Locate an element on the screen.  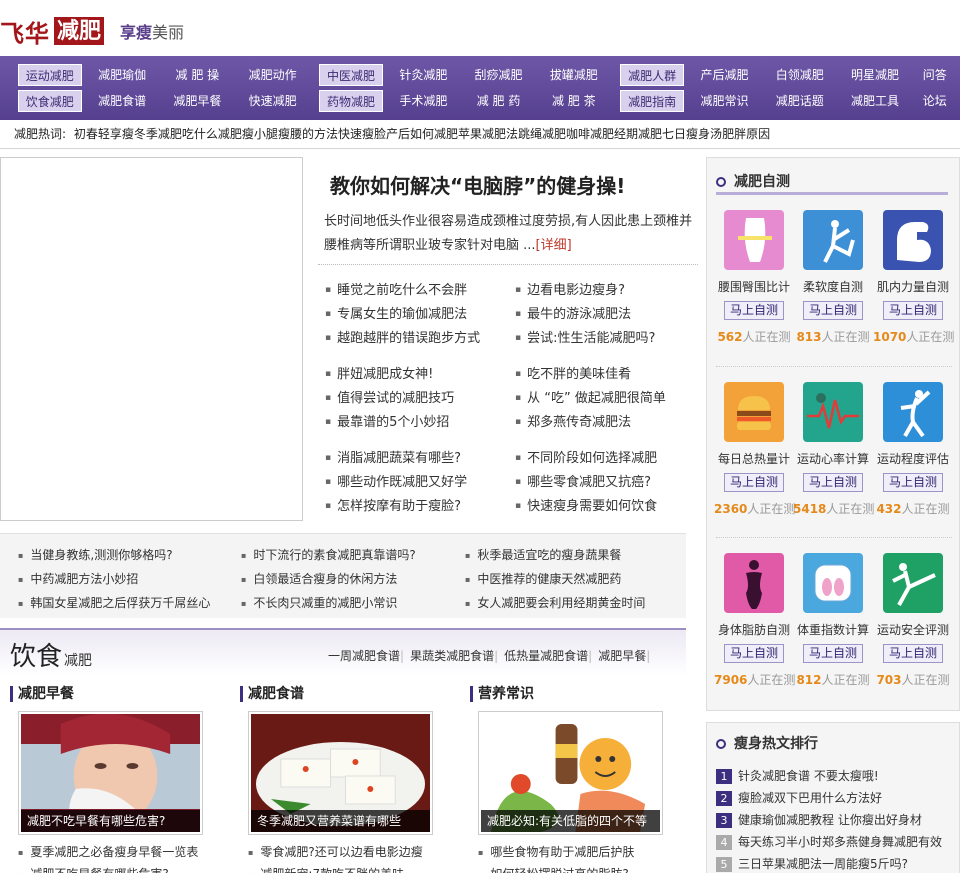
feature-link: 郑多燕传奇减肥法 is located at coordinates (573, 420).